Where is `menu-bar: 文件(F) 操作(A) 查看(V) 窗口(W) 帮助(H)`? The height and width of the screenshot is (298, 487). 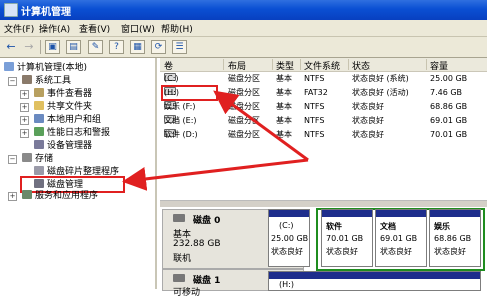 menu-bar: 文件(F) 操作(A) 查看(V) 窗口(W) 帮助(H) is located at coordinates (243, 28).